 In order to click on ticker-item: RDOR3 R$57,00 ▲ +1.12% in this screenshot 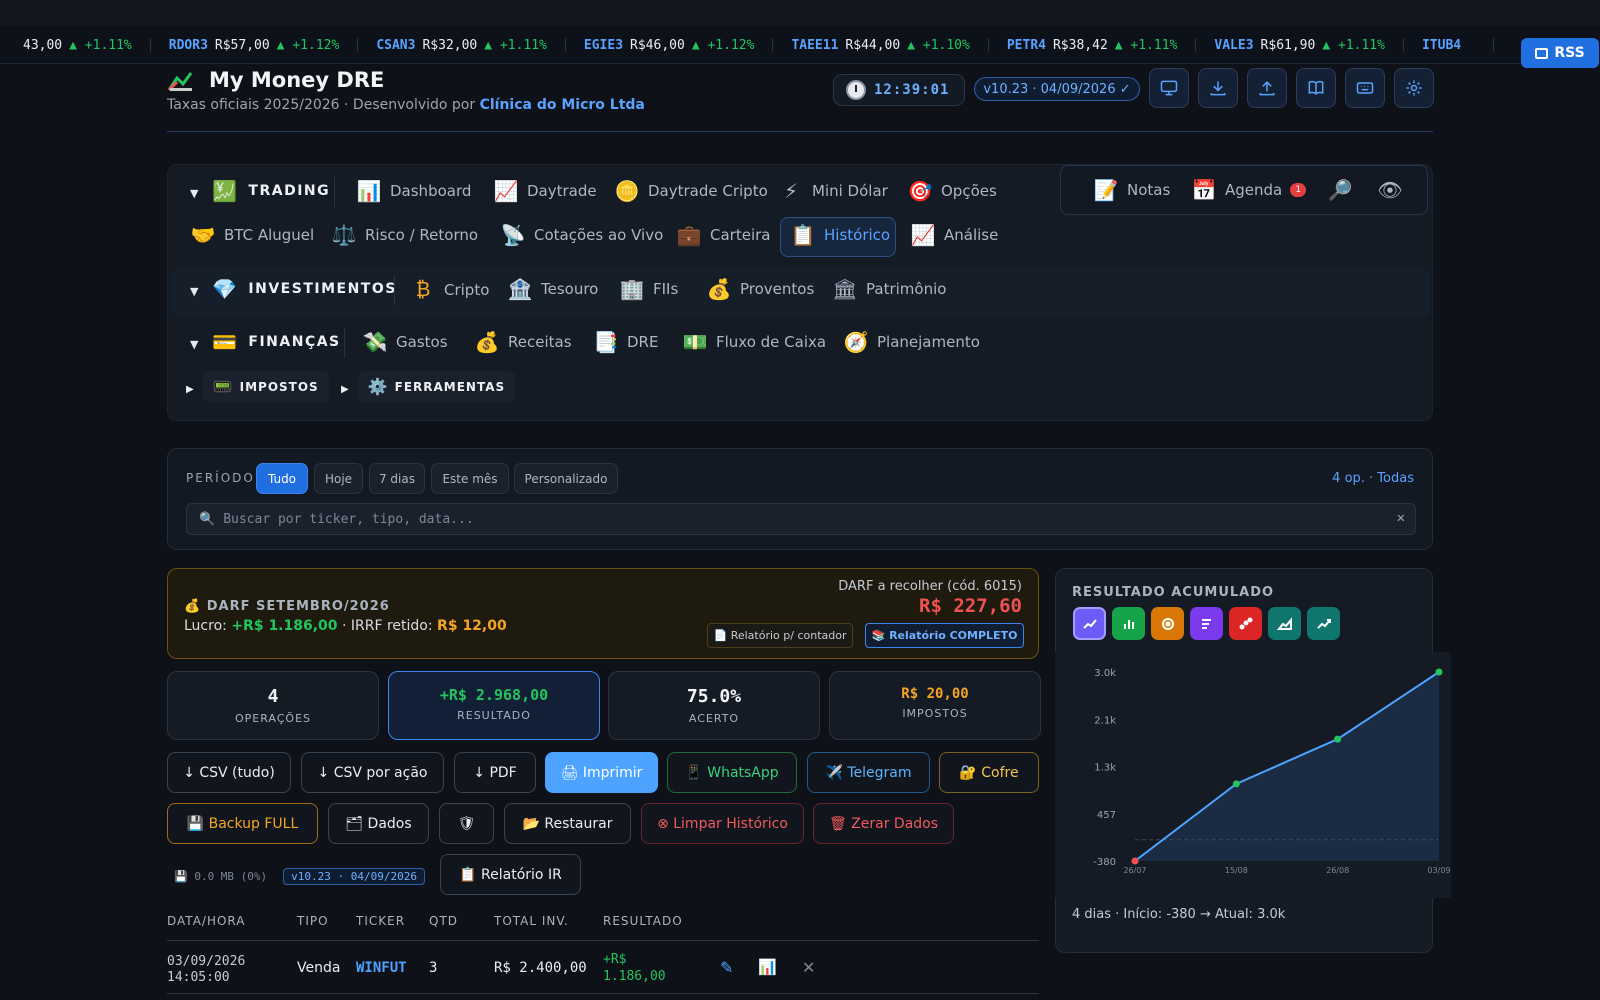, I will do `click(255, 45)`.